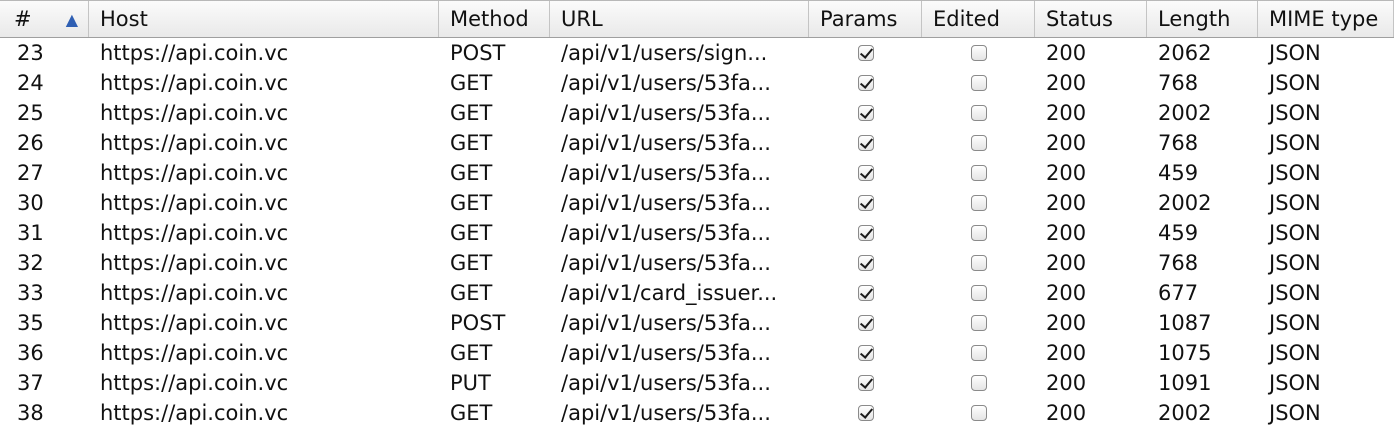 The height and width of the screenshot is (434, 1394). Describe the element at coordinates (1202, 19) in the screenshot. I see `column-header-length: Length` at that location.